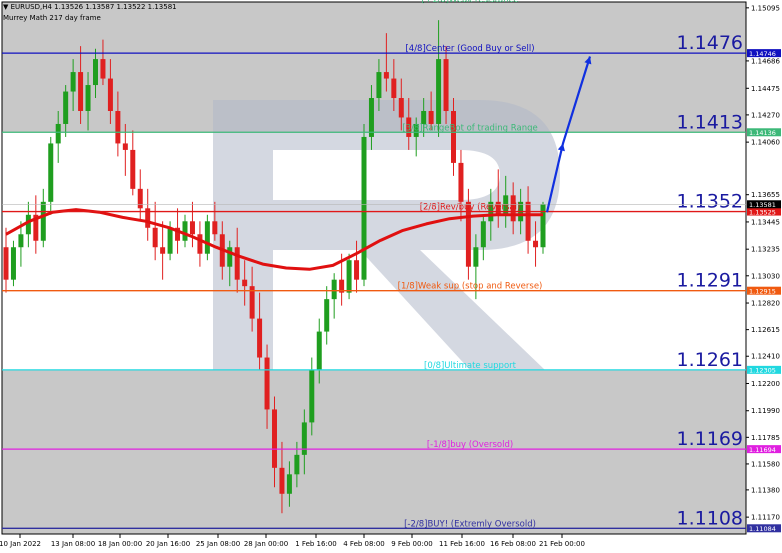  What do you see at coordinates (765, 490) in the screenshot?
I see `y-tick-label: 1.11380` at bounding box center [765, 490].